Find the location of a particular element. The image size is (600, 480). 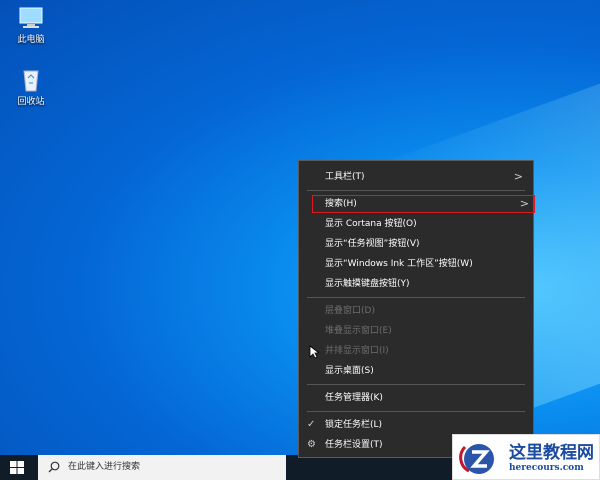

windows-start-icon is located at coordinates (17, 467).